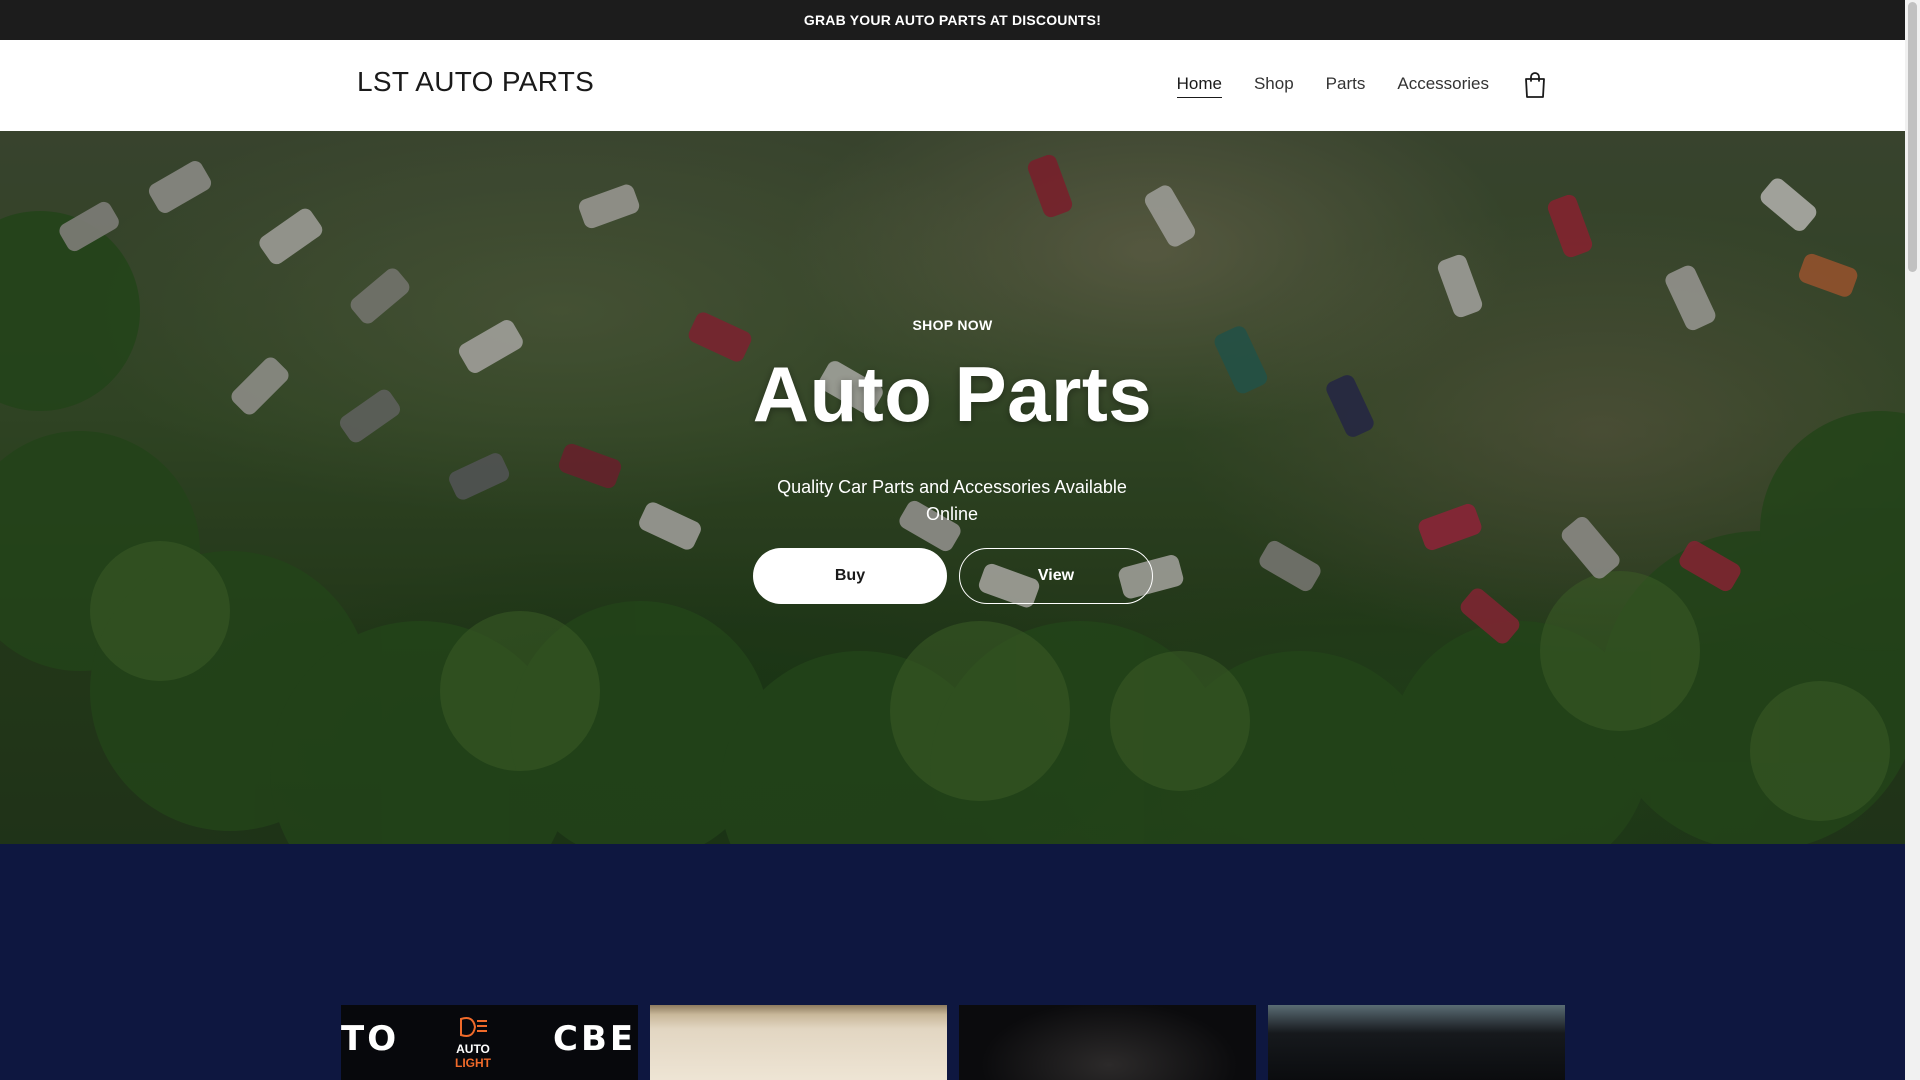  I want to click on storefront-sign-left: TO, so click(370, 1039).